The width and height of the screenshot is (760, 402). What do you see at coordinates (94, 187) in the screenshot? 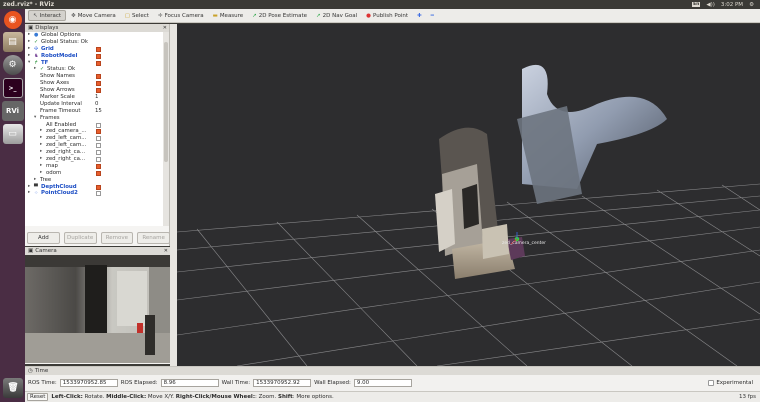
I see `display-row: ▸ ▀ DepthCloud` at bounding box center [94, 187].